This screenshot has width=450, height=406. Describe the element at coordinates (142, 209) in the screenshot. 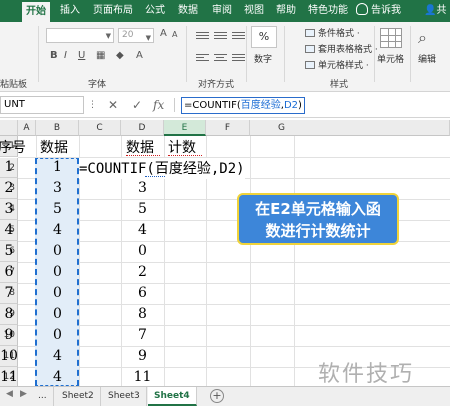

I see `cell-d4: 5` at that location.